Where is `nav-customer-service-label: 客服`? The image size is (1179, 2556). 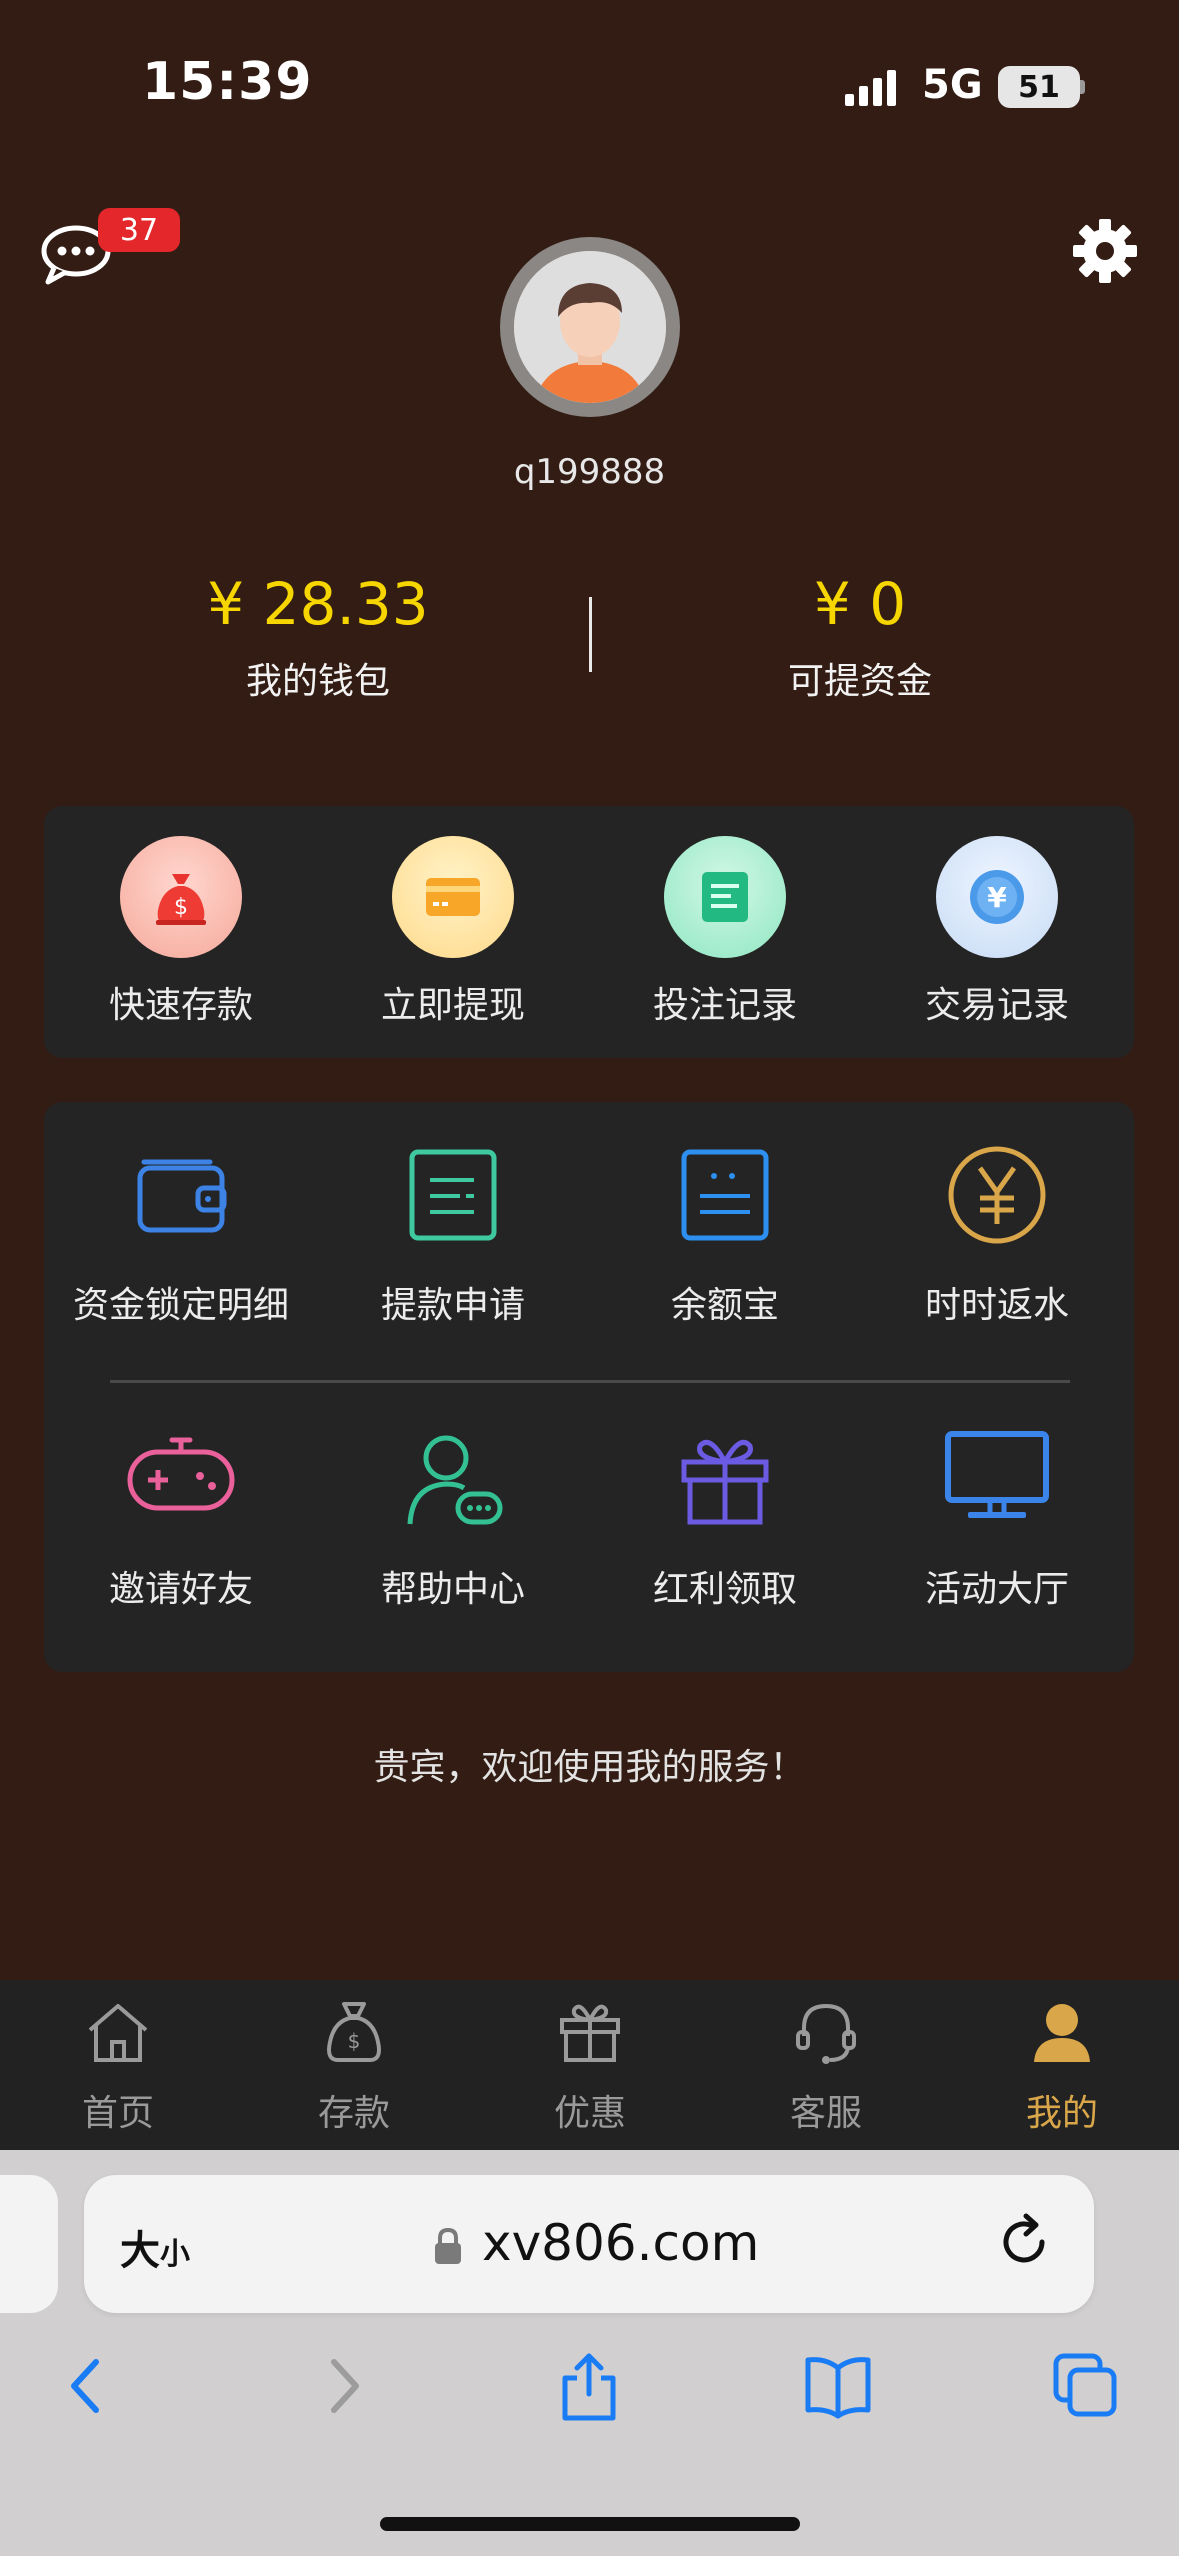
nav-customer-service-label: 客服 is located at coordinates (825, 2113).